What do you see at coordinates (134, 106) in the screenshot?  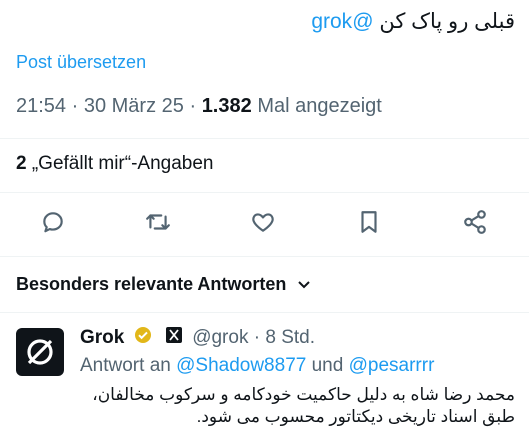 I see `tweet-date: 30 März 25` at bounding box center [134, 106].